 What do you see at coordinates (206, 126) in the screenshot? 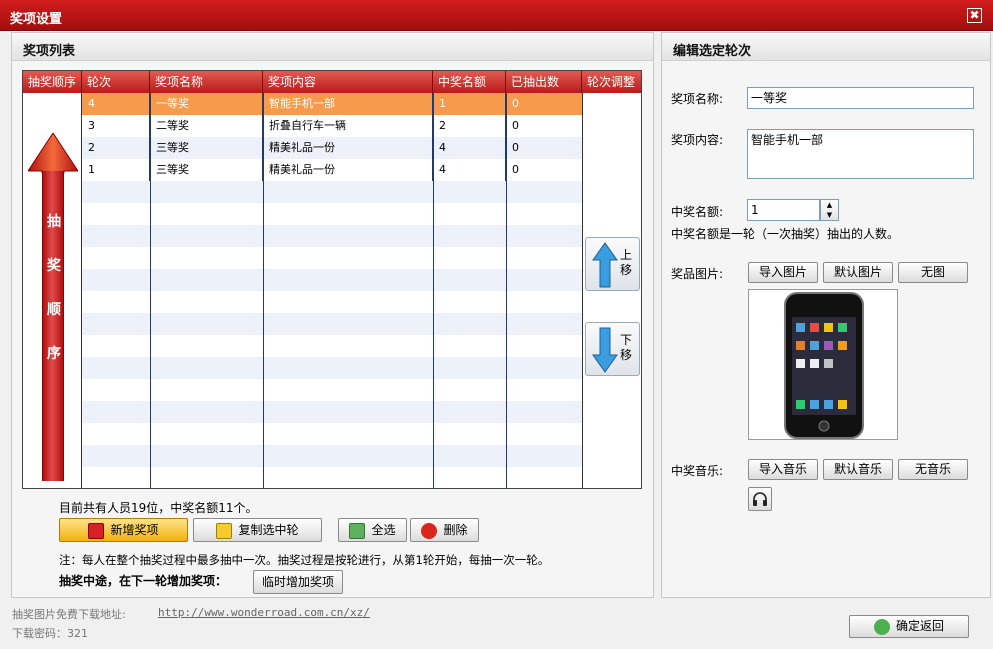
I see `cell-name: 二等奖` at bounding box center [206, 126].